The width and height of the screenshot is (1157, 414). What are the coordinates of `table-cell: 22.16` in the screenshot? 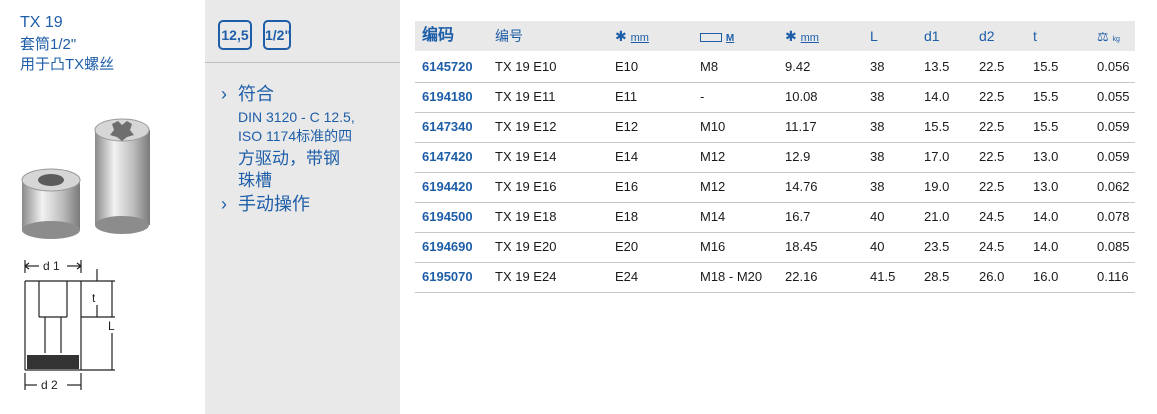 It's located at (801, 276).